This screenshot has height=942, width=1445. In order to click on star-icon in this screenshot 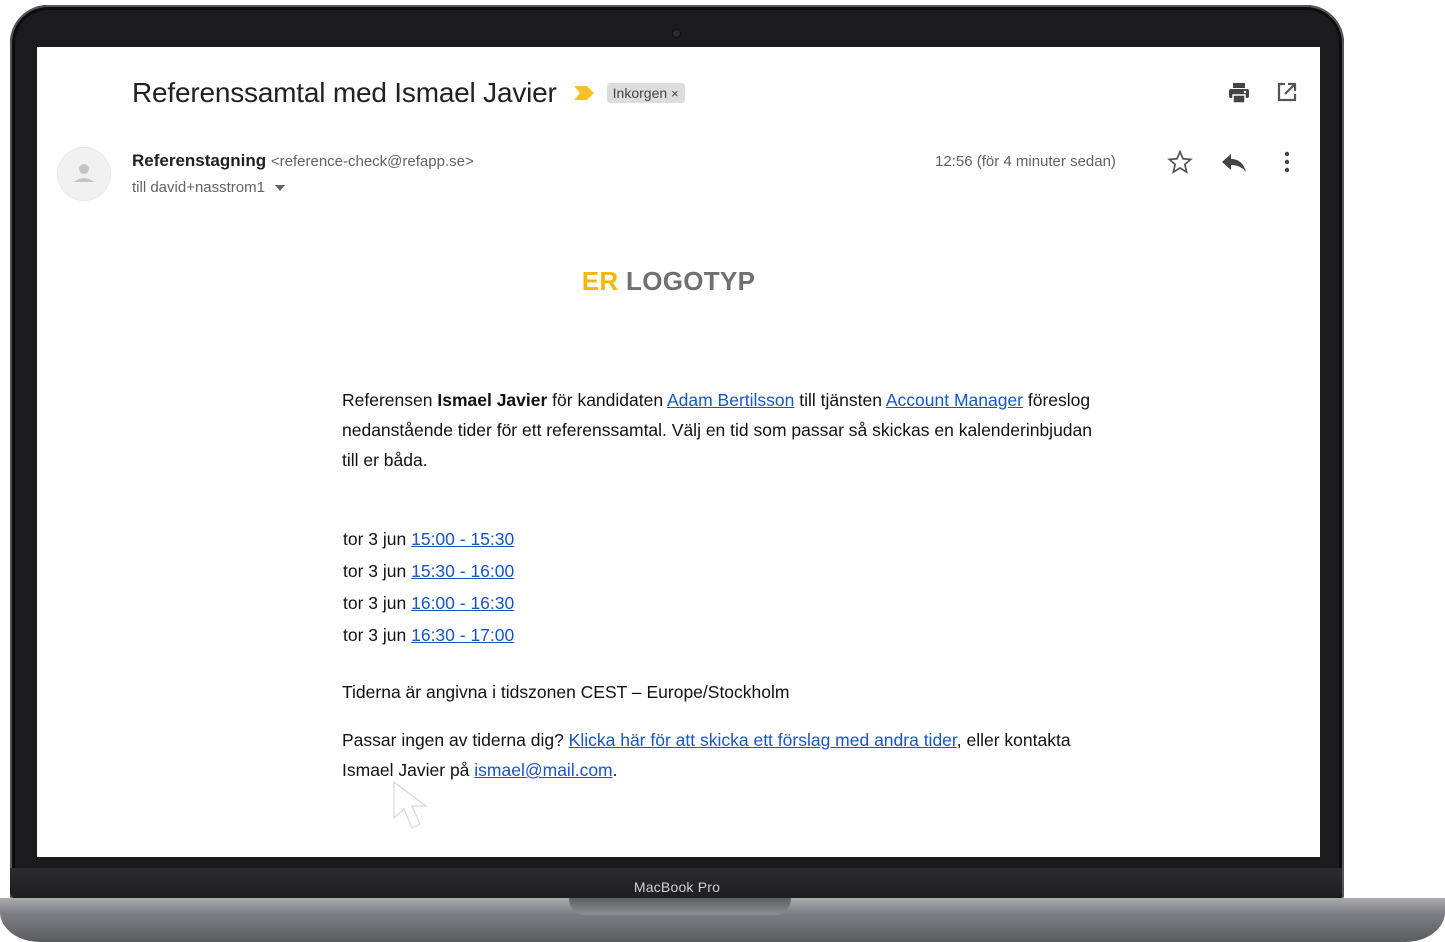, I will do `click(1180, 162)`.